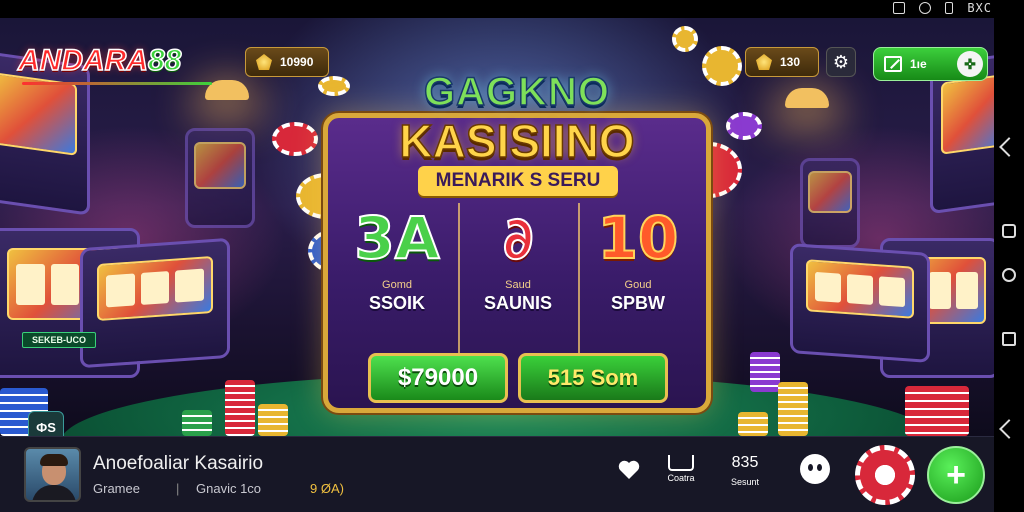 The width and height of the screenshot is (1024, 512). What do you see at coordinates (899, 8) in the screenshot?
I see `alarm-icon` at bounding box center [899, 8].